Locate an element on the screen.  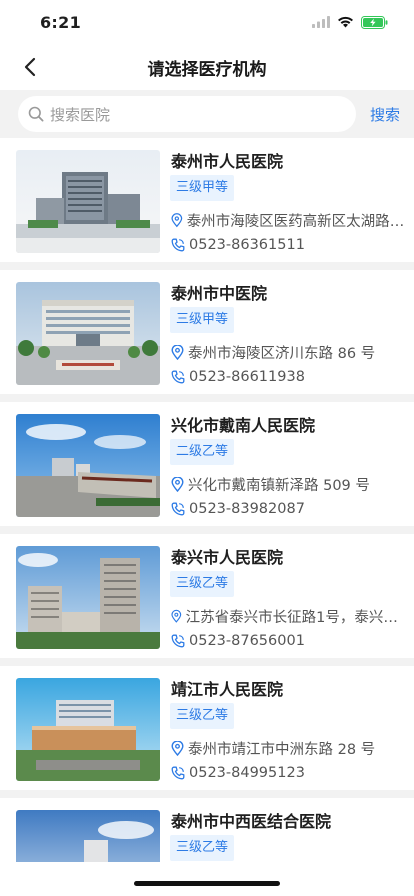
back-button is located at coordinates (30, 67).